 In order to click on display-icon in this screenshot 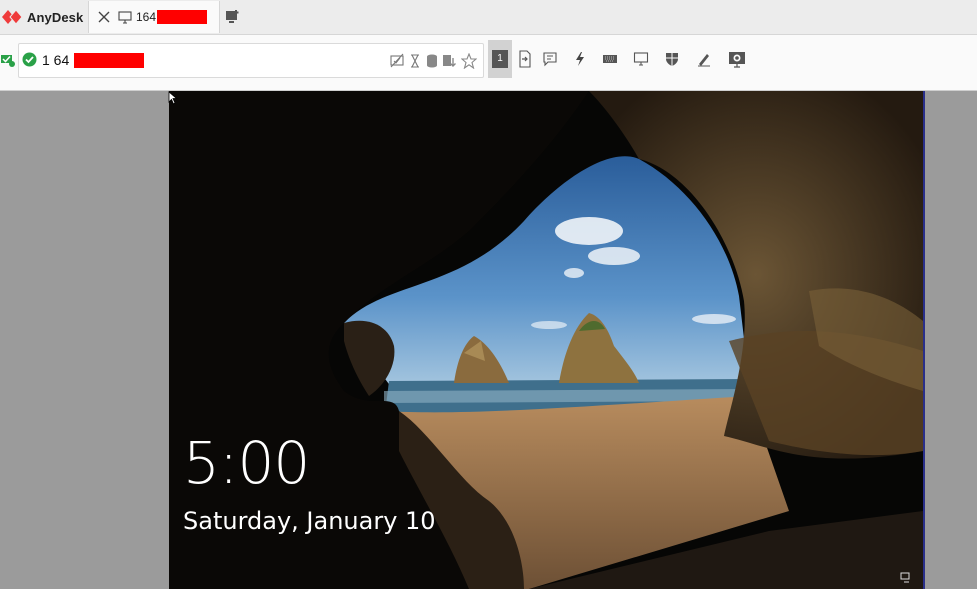, I will do `click(641, 59)`.